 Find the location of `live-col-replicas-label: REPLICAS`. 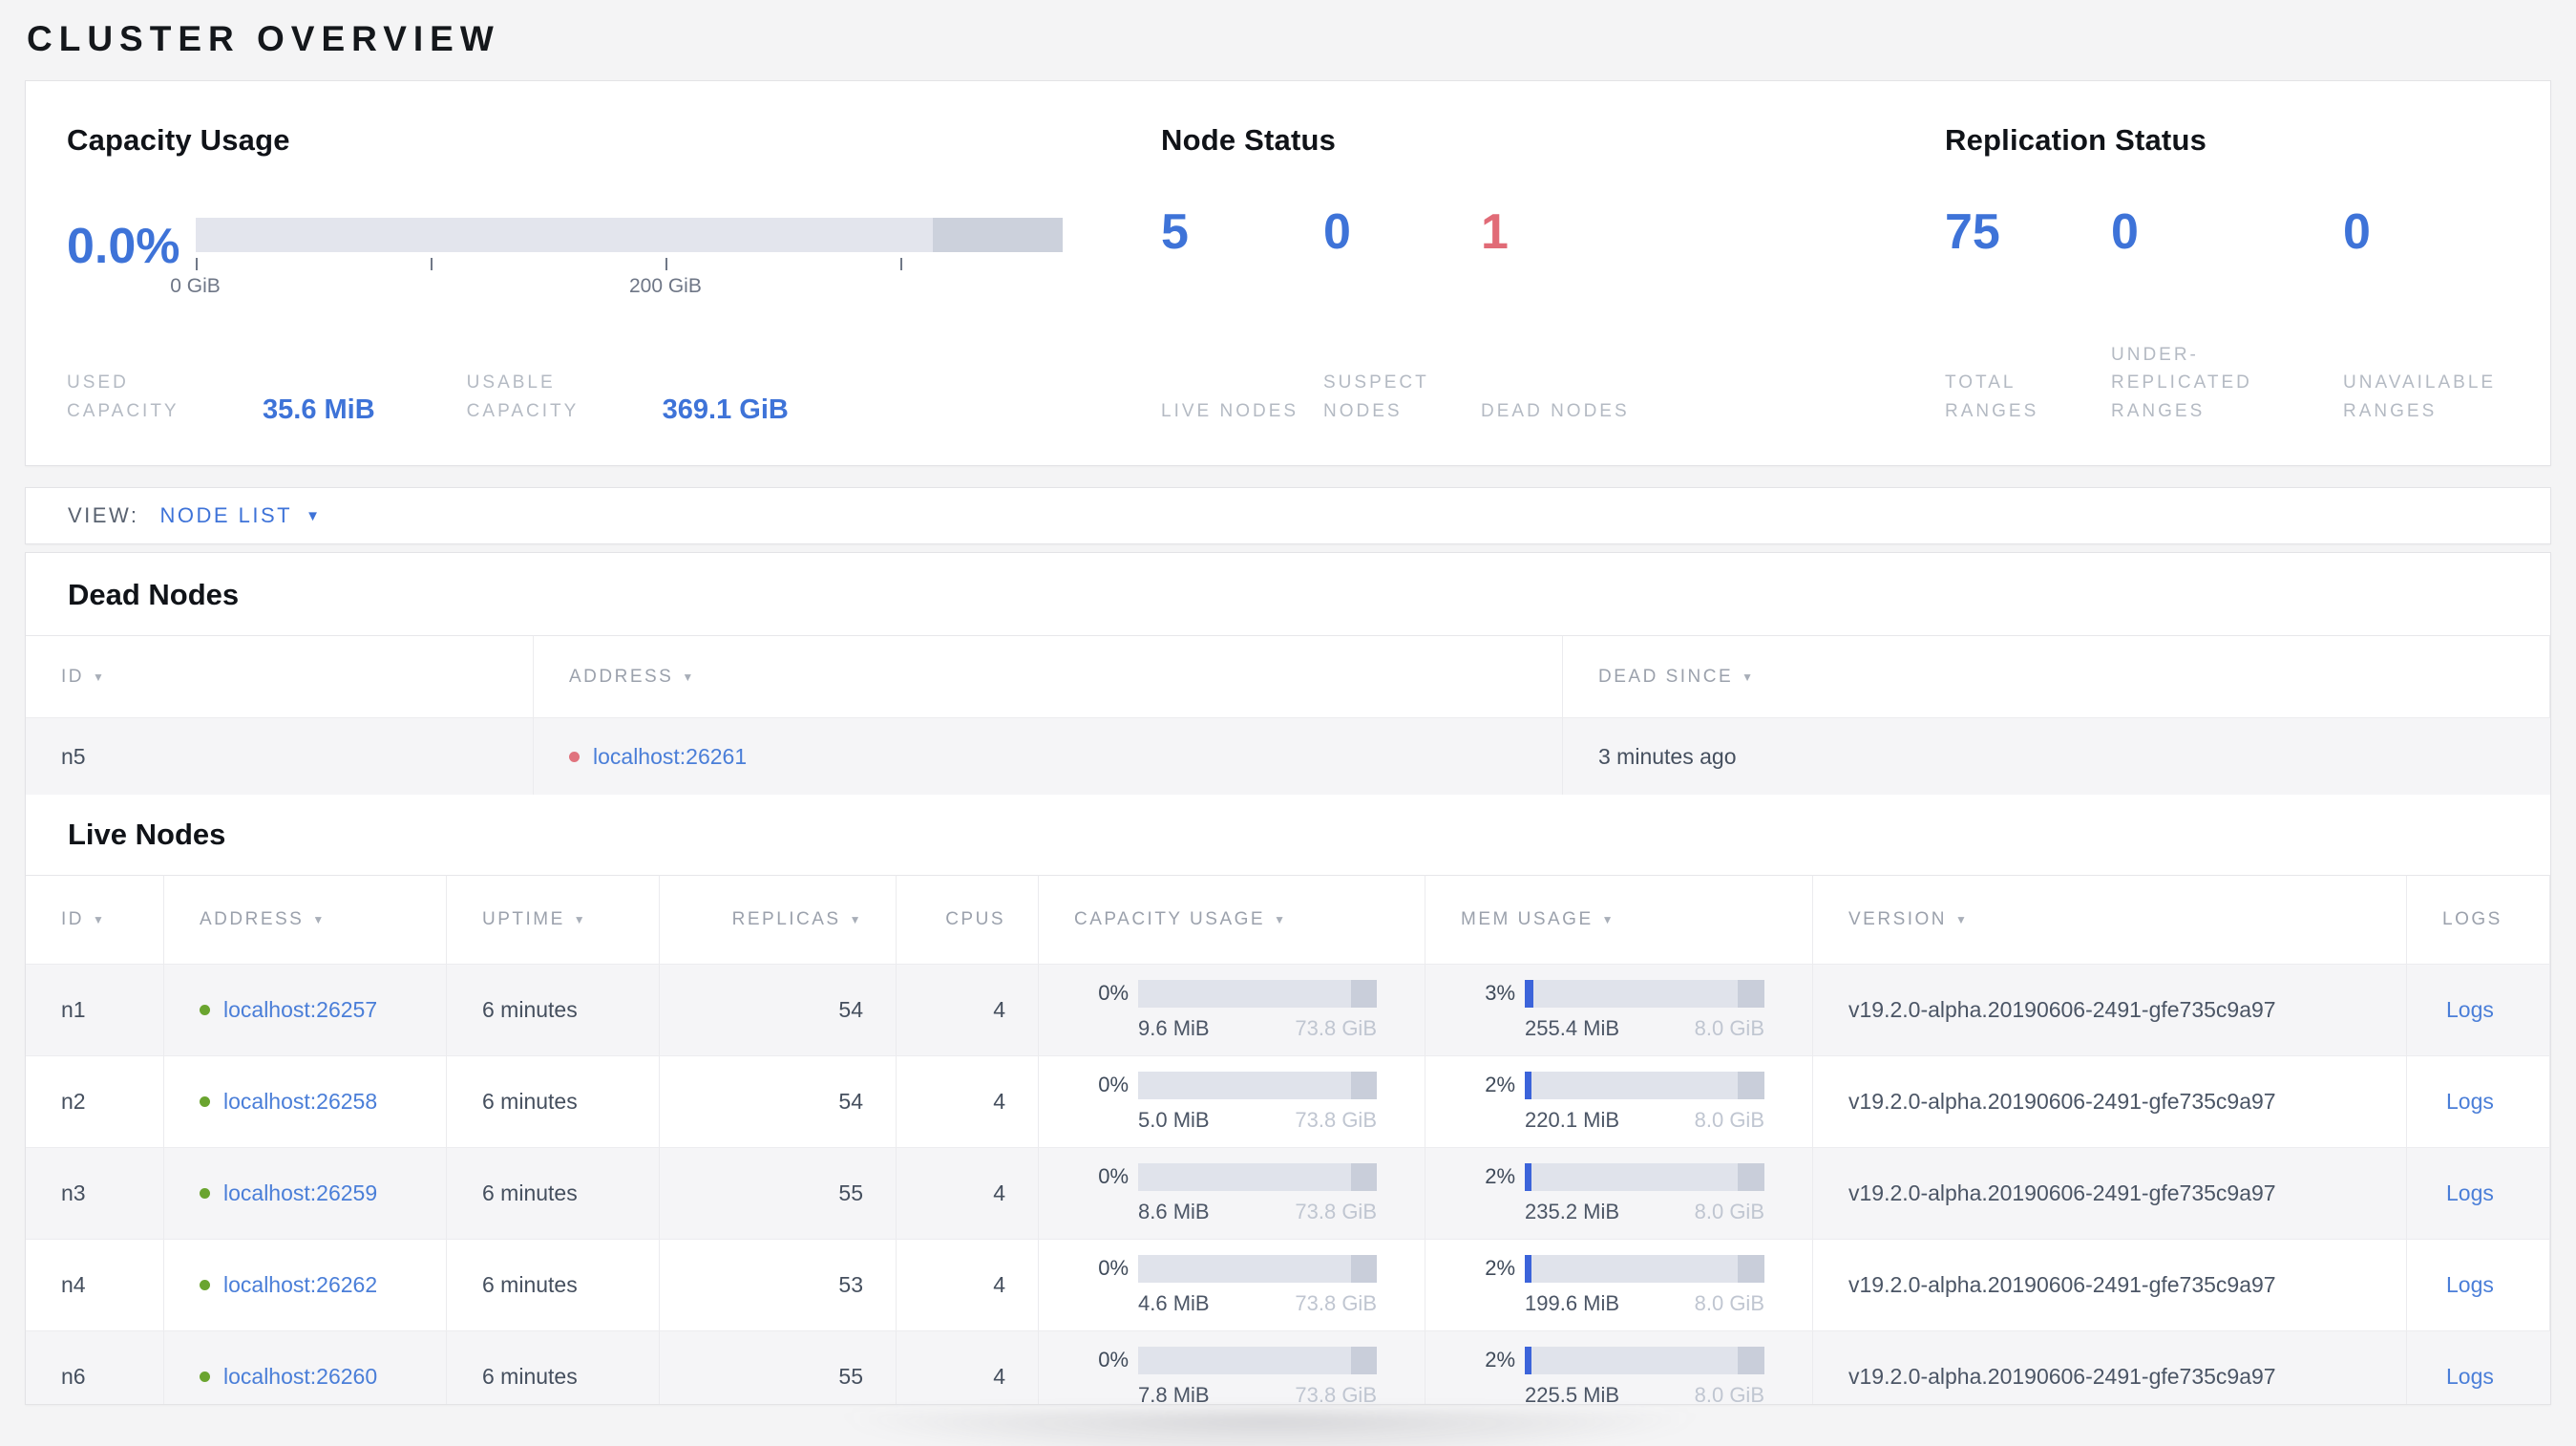

live-col-replicas-label: REPLICAS is located at coordinates (786, 919).